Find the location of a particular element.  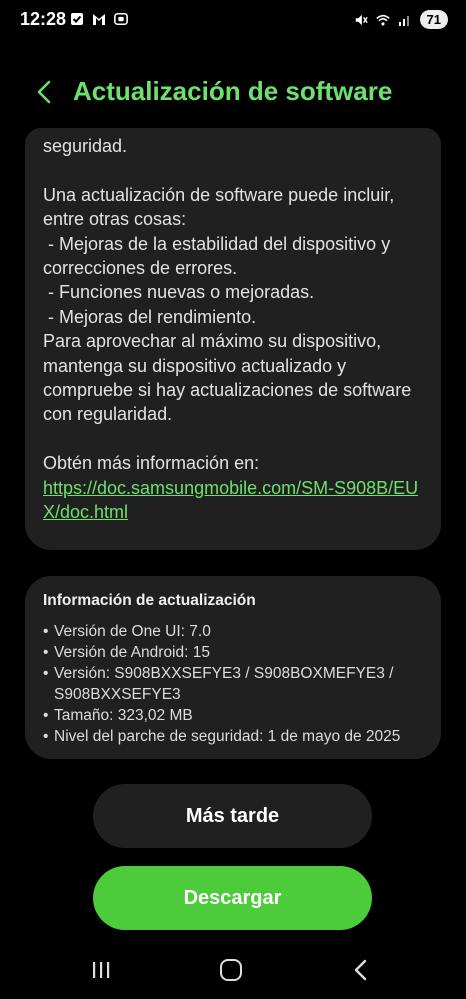

home-icon is located at coordinates (231, 970).